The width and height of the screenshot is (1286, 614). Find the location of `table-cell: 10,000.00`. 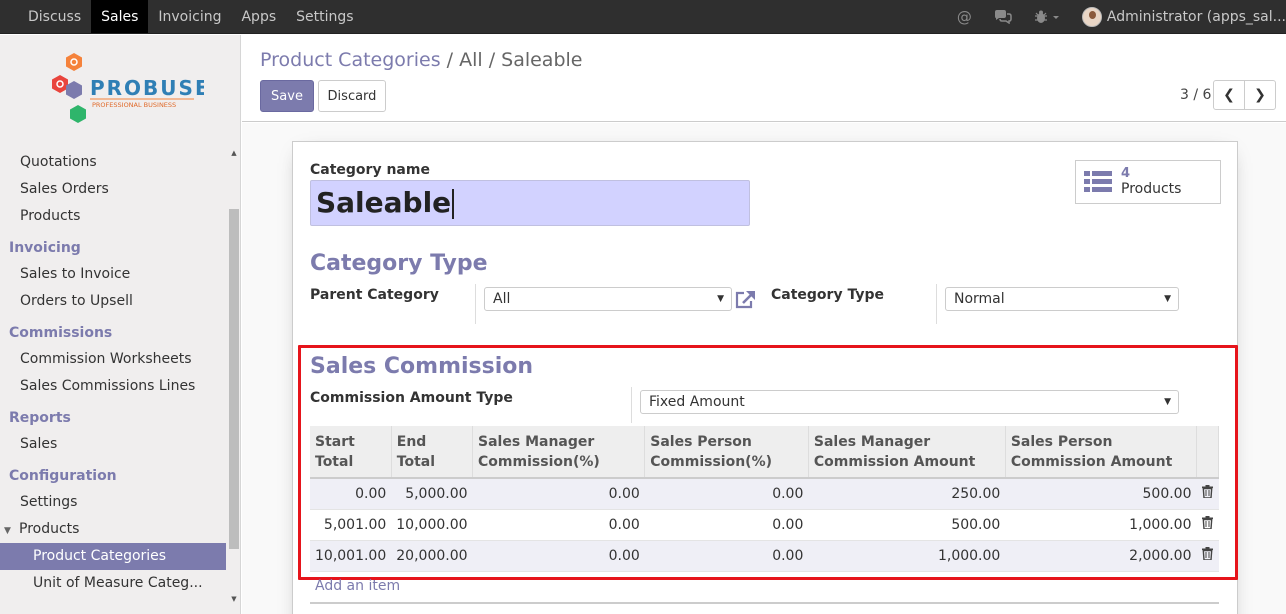

table-cell: 10,000.00 is located at coordinates (432, 525).